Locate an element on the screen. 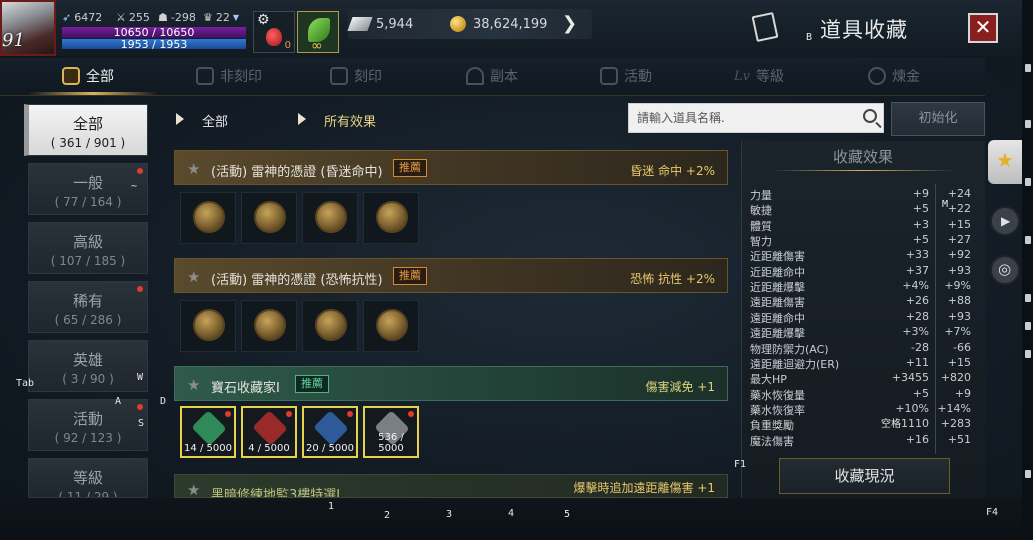 This screenshot has width=1033, height=540. category-count: ( 92 / 123 ) is located at coordinates (88, 438).